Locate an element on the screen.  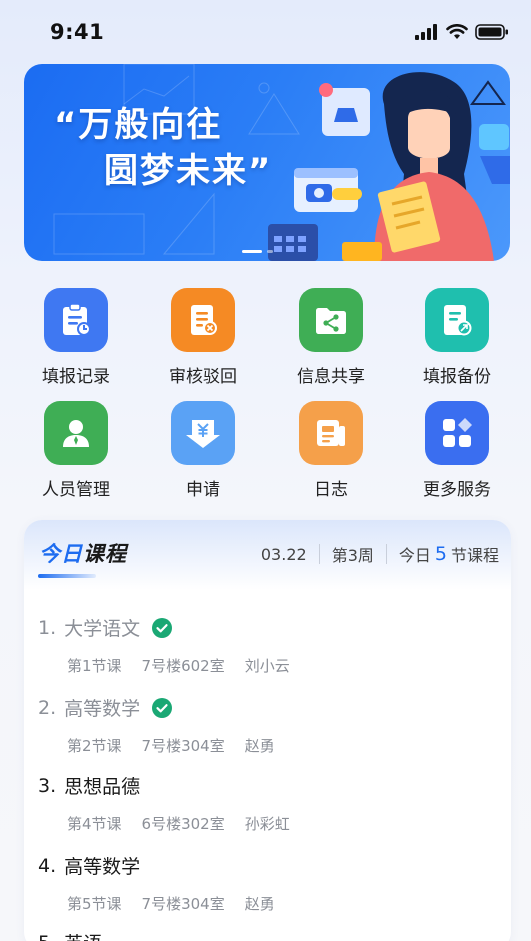
course-item: 2. 高等数学 第2节课 7号楼304室 赵勇 is located at coordinates (268, 725).